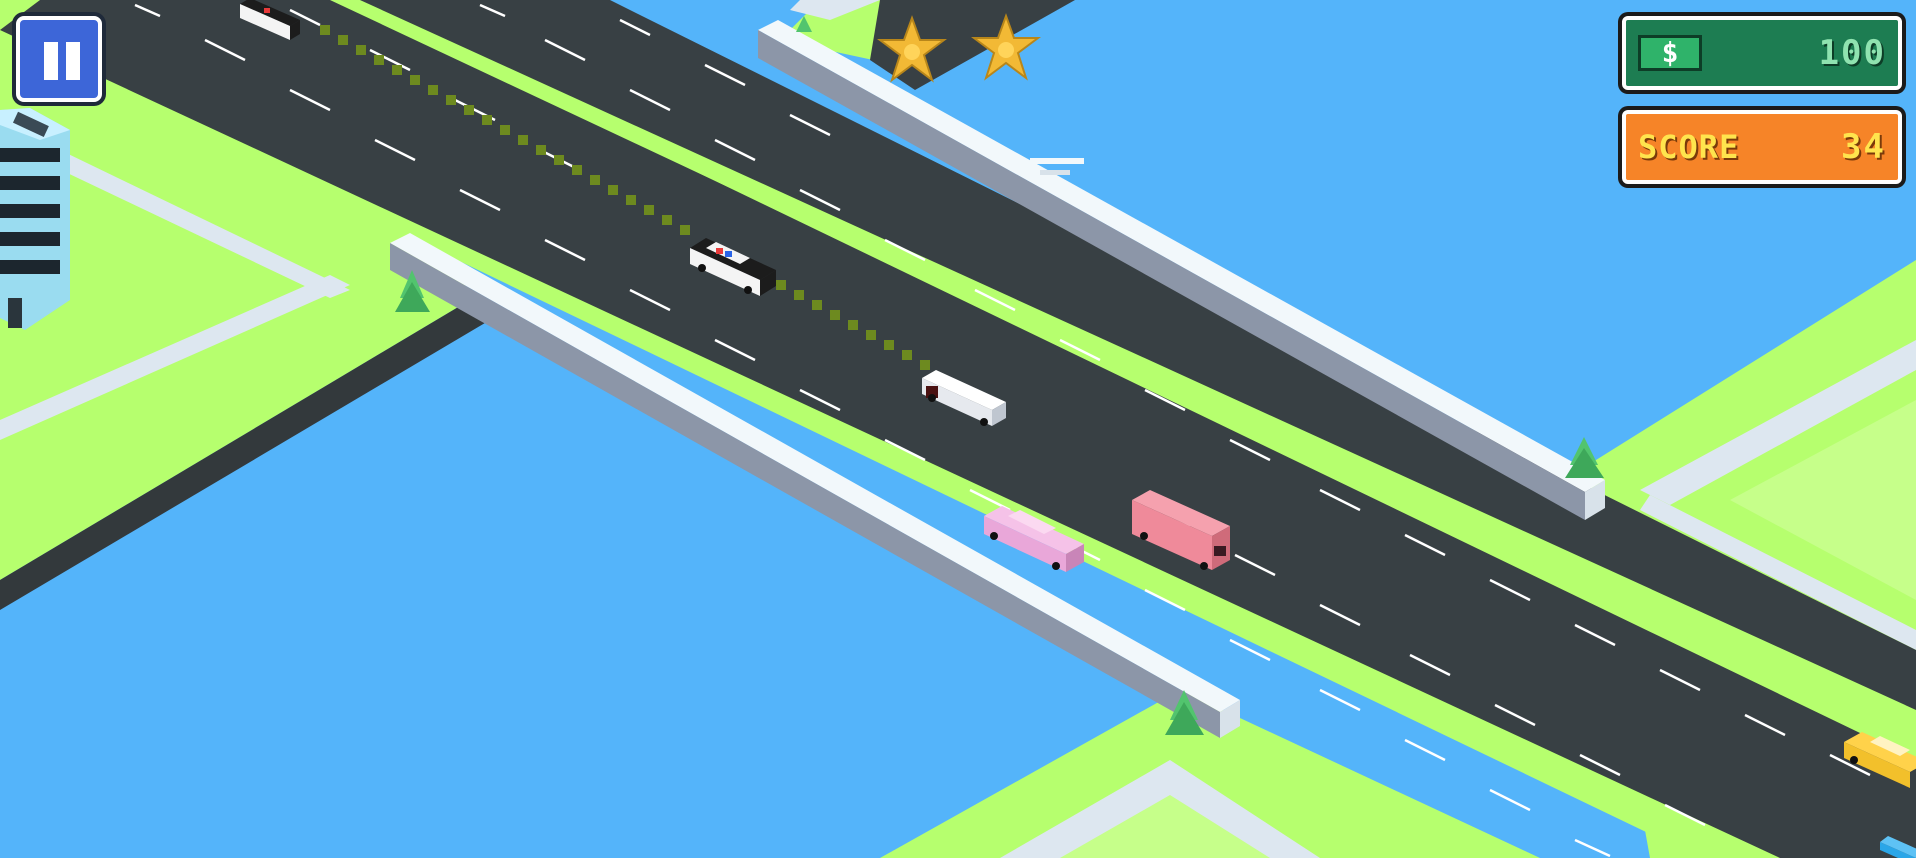  I want to click on building, so click(35, 219).